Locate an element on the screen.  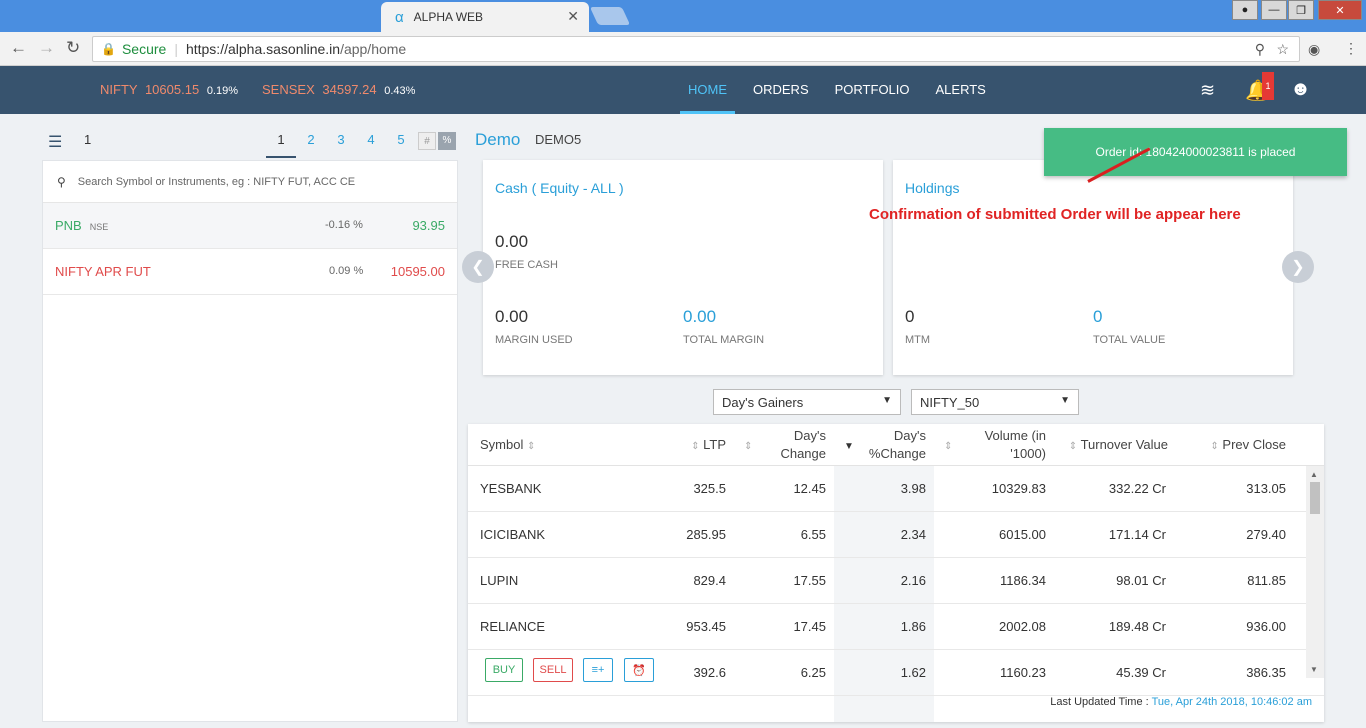
watchlist-ltp: 93.95 is located at coordinates (428, 225).